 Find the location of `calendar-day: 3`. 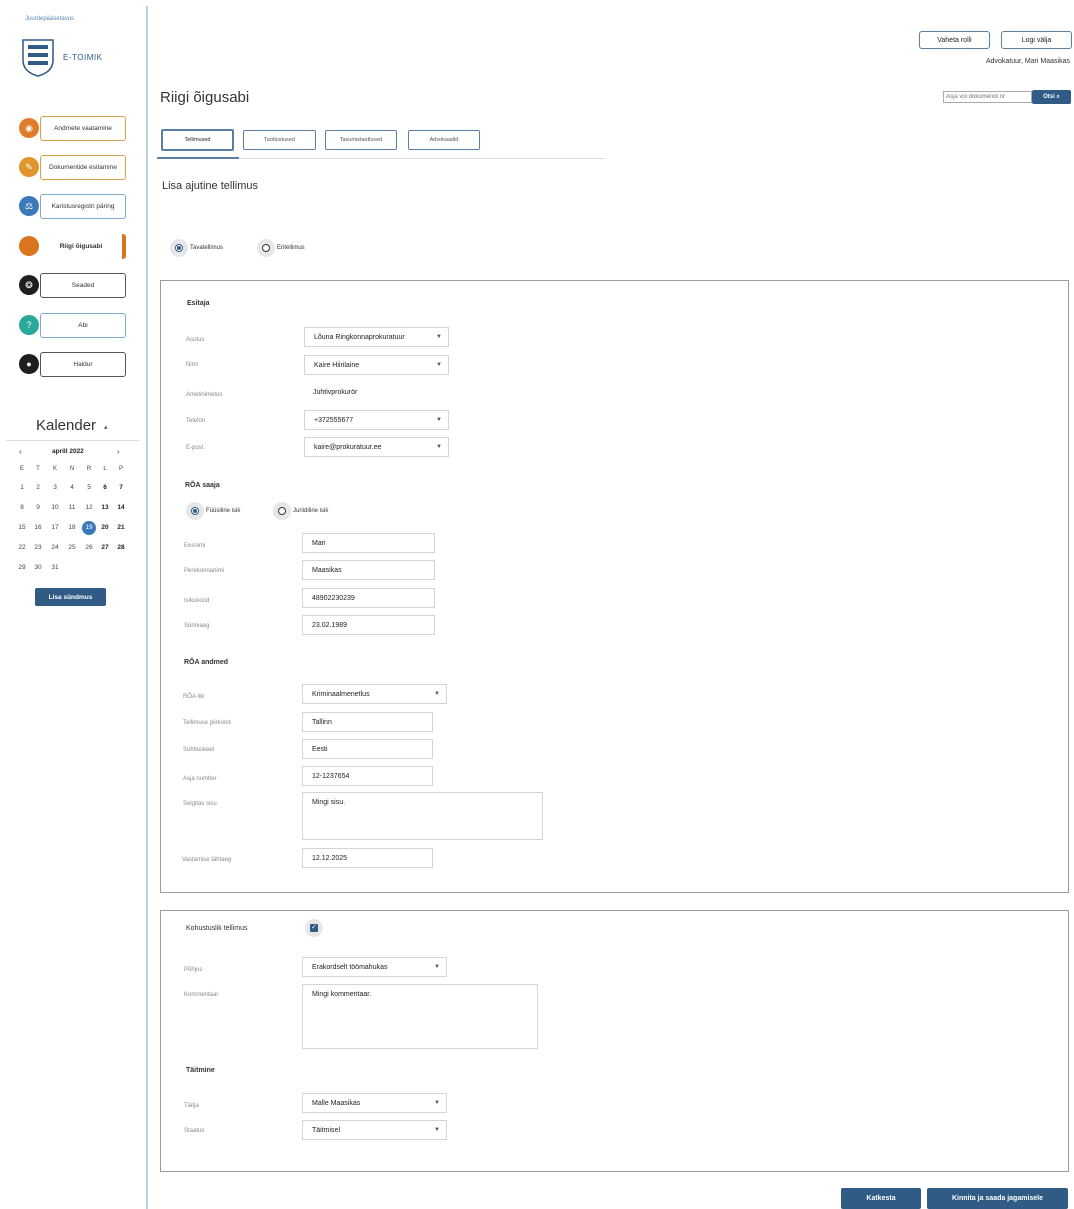

calendar-day: 3 is located at coordinates (55, 487).